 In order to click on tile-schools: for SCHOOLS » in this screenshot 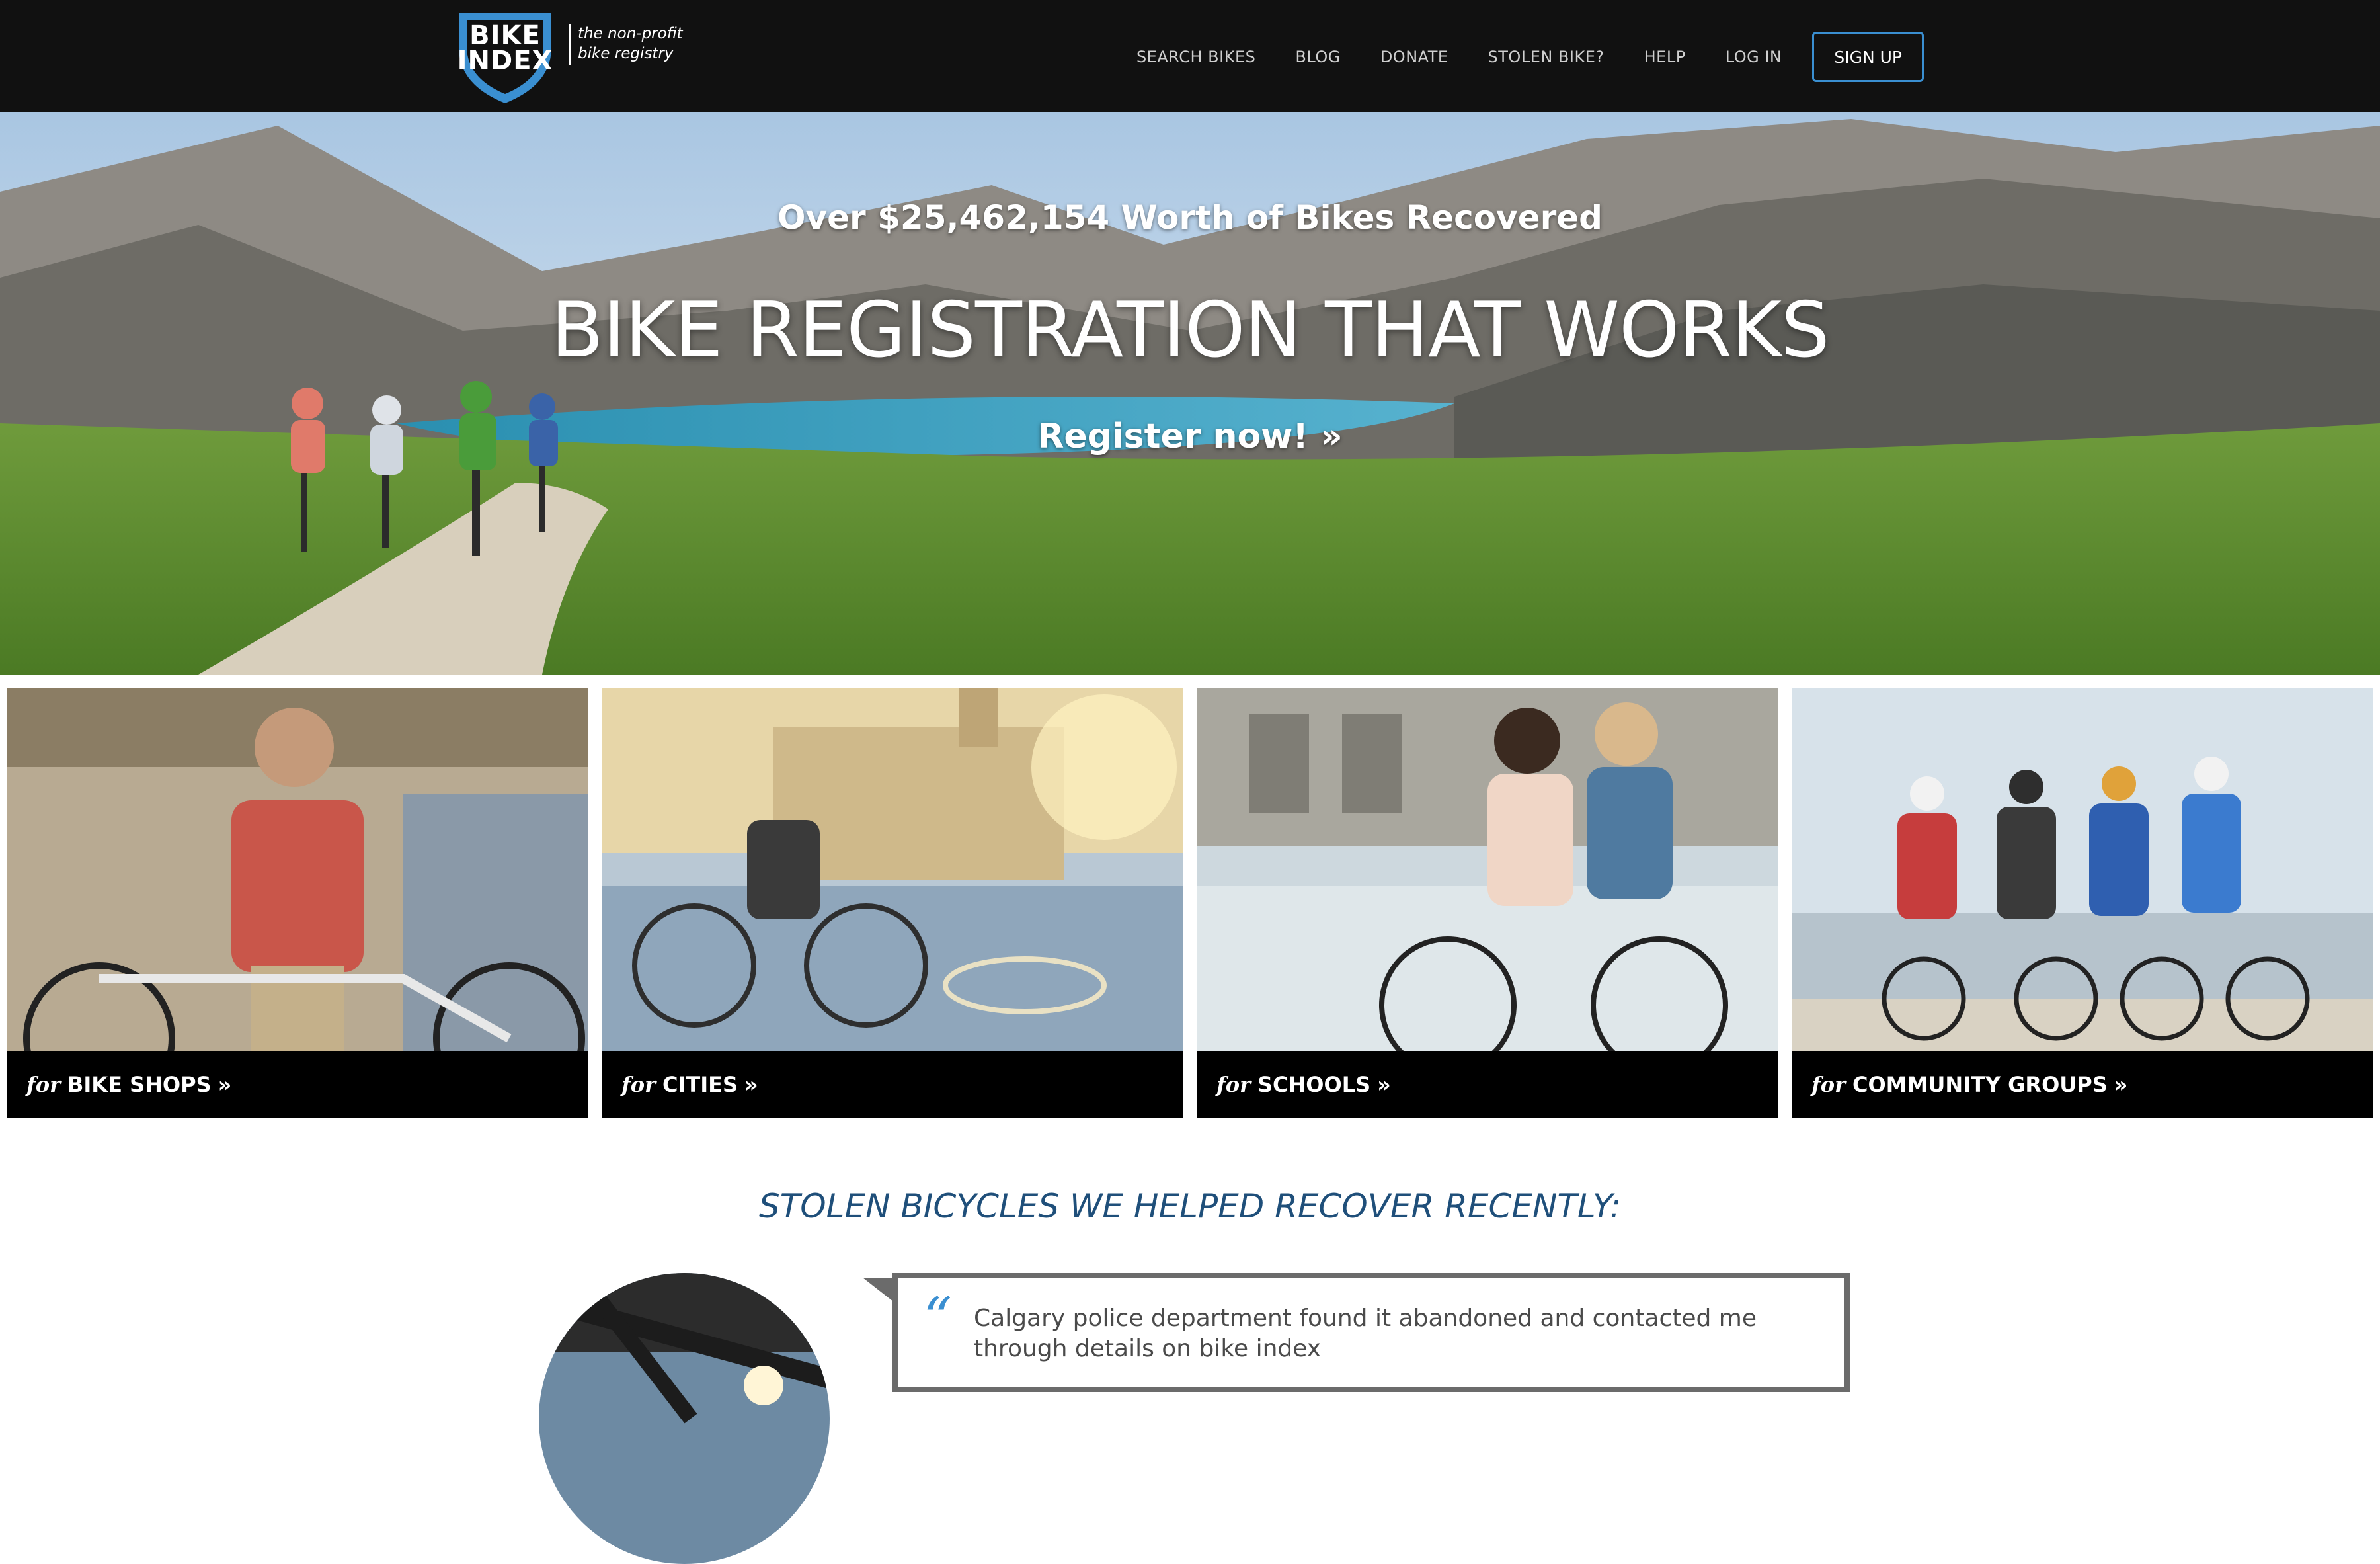, I will do `click(1487, 903)`.